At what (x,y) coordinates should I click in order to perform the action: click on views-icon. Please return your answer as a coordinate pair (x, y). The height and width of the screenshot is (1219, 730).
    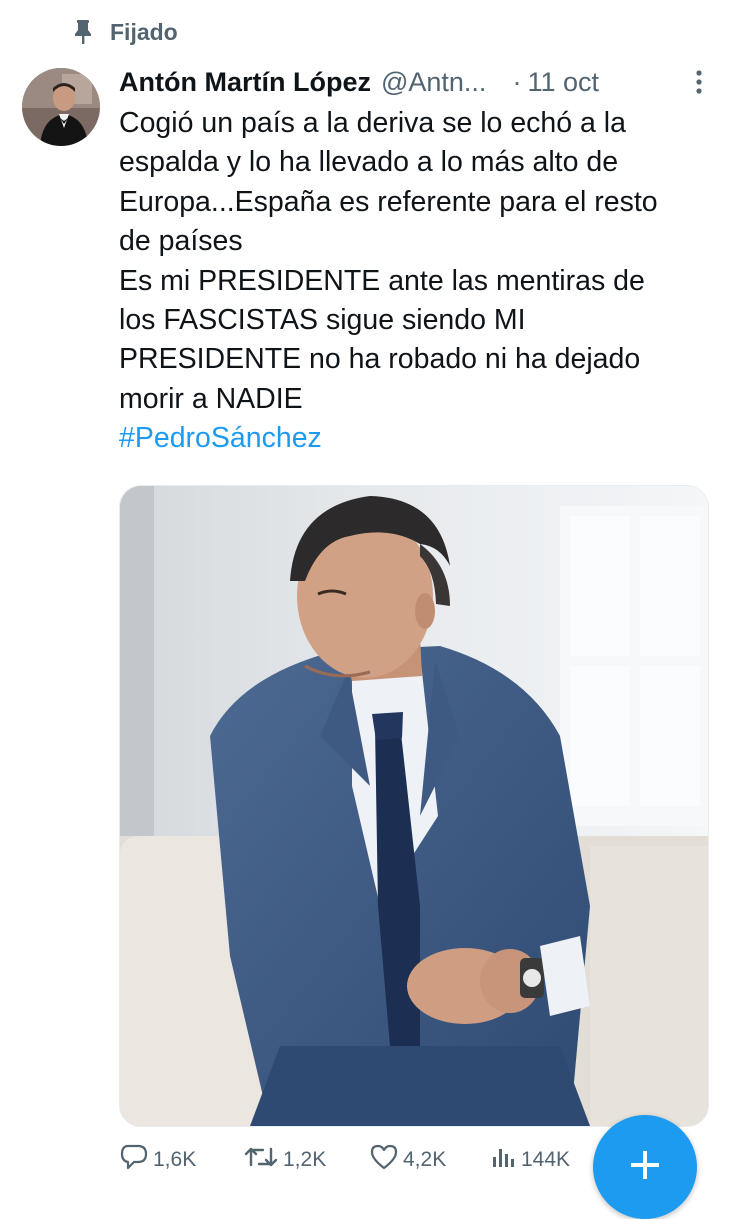
    Looking at the image, I should click on (503, 1160).